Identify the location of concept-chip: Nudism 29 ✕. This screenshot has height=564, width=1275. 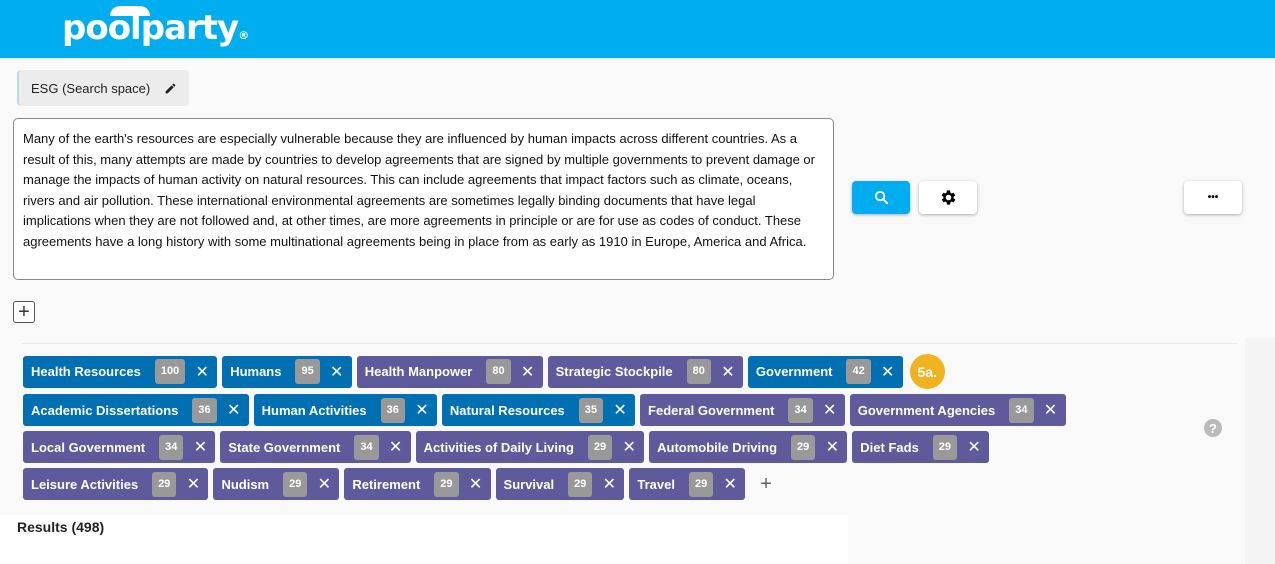
(276, 484).